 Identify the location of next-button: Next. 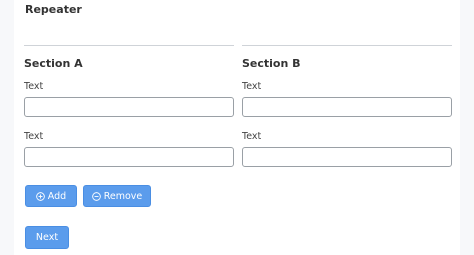
(47, 237).